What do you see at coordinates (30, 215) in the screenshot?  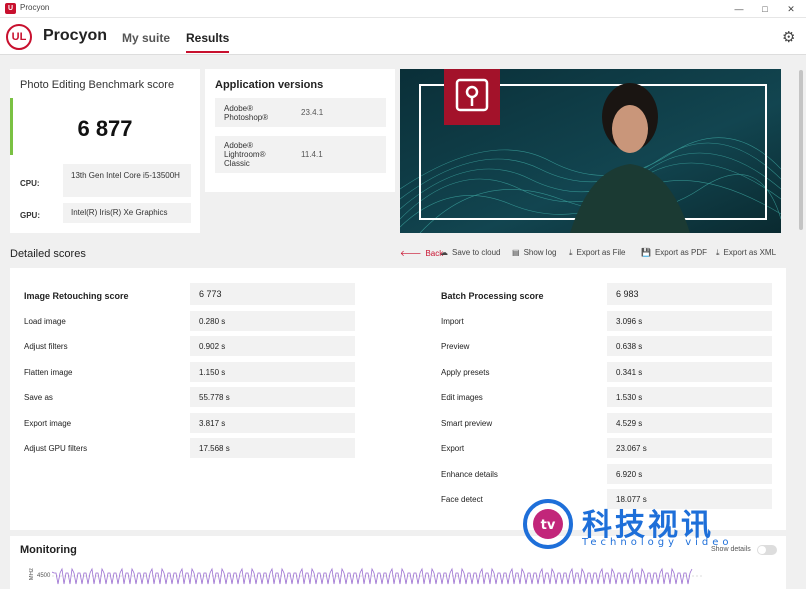 I see `gpu-label: GPU:` at bounding box center [30, 215].